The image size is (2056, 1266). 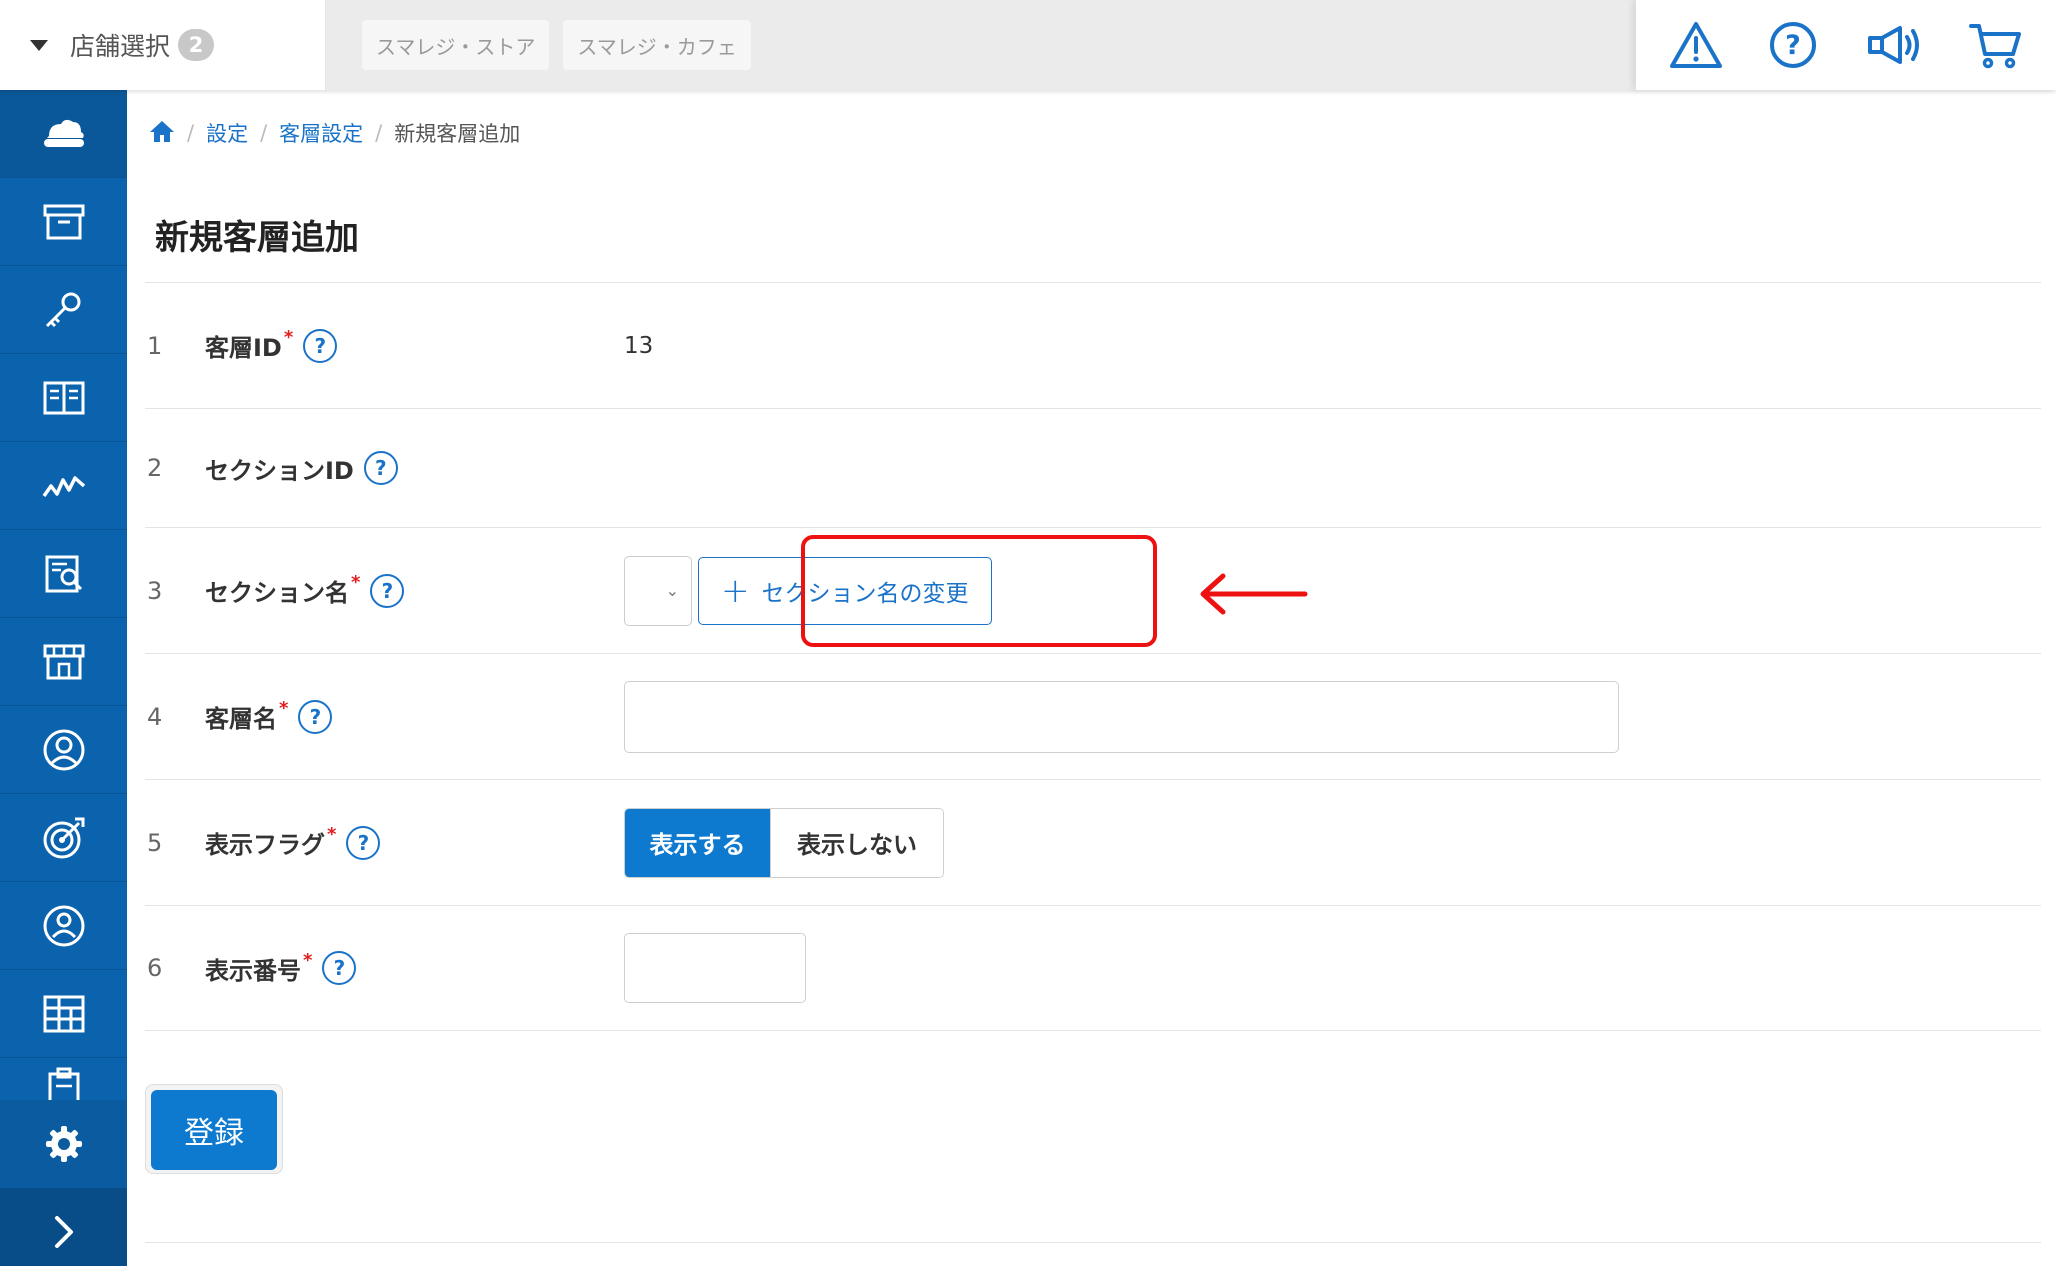 I want to click on target-icon, so click(x=63, y=837).